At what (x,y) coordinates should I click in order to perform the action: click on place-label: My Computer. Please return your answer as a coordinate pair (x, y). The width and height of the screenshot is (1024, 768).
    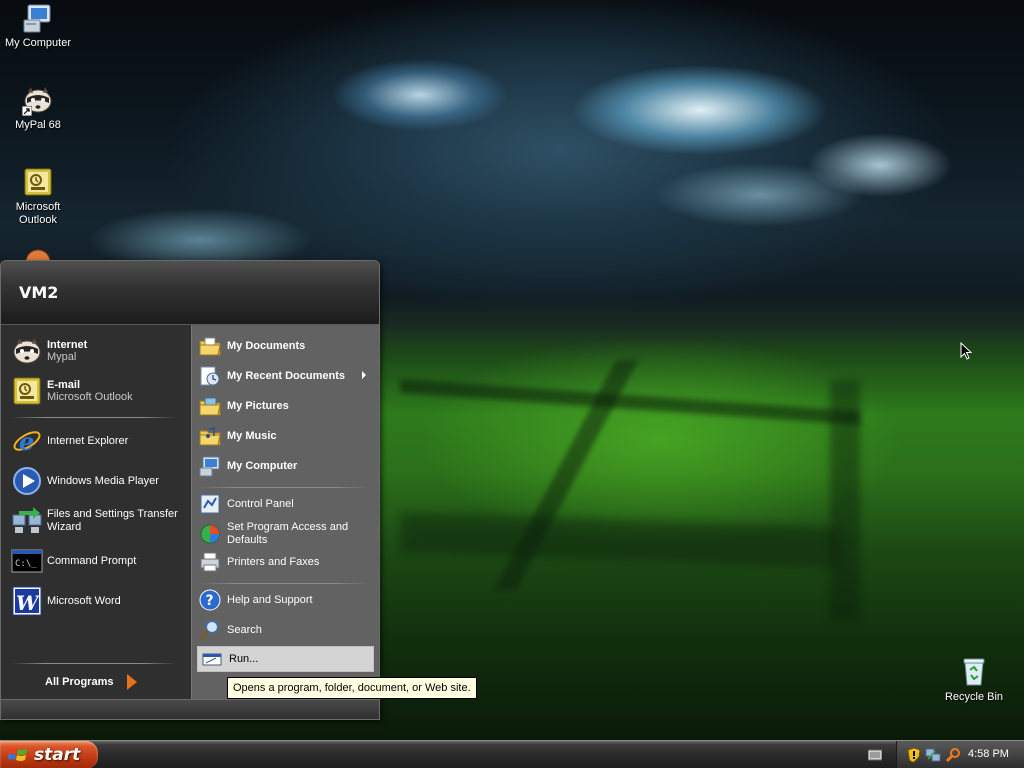
    Looking at the image, I should click on (262, 466).